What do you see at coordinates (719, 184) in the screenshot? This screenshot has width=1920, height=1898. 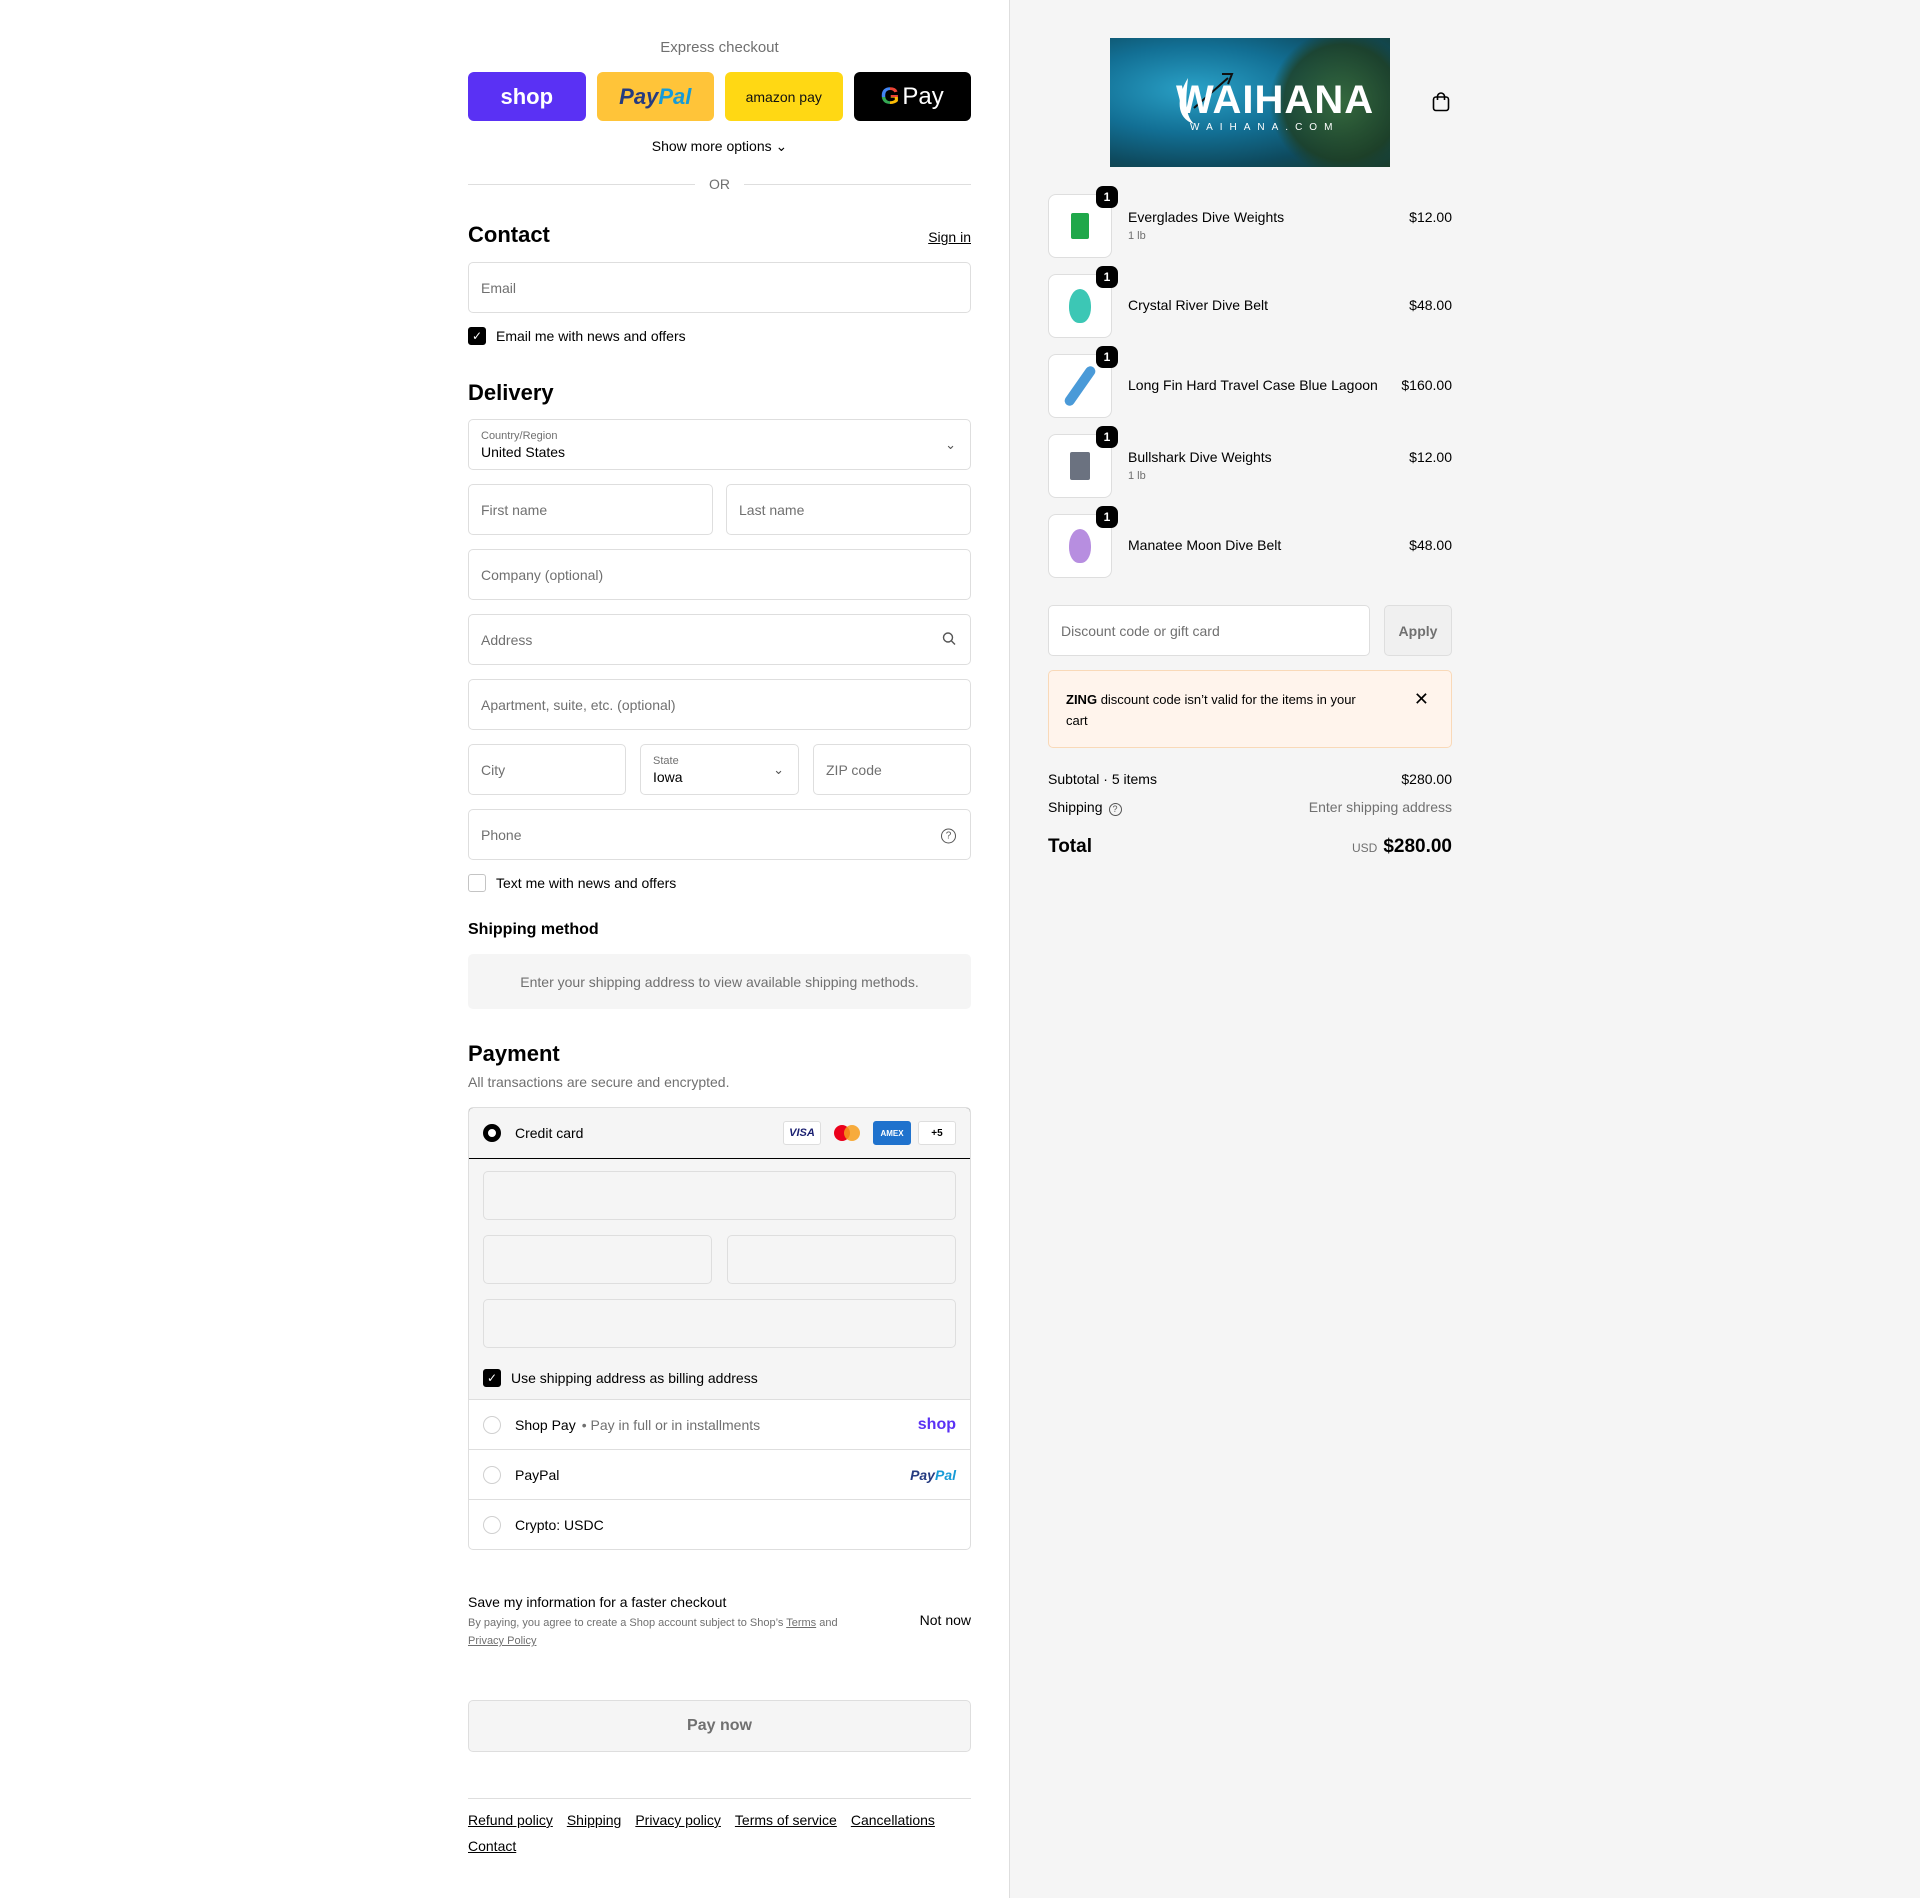 I see `or-divider: OR` at bounding box center [719, 184].